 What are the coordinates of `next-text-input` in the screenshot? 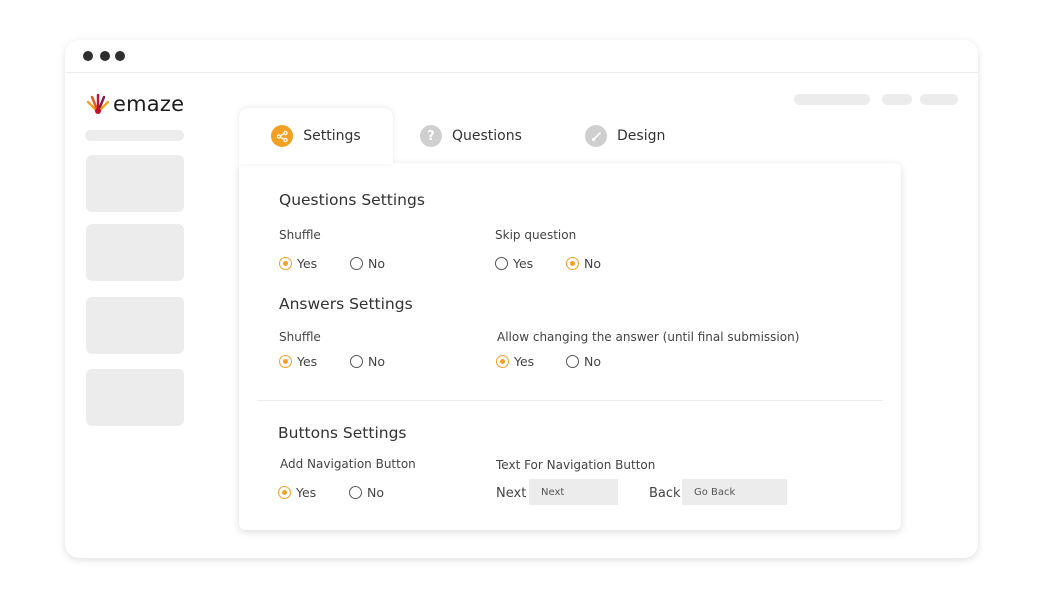 It's located at (573, 492).